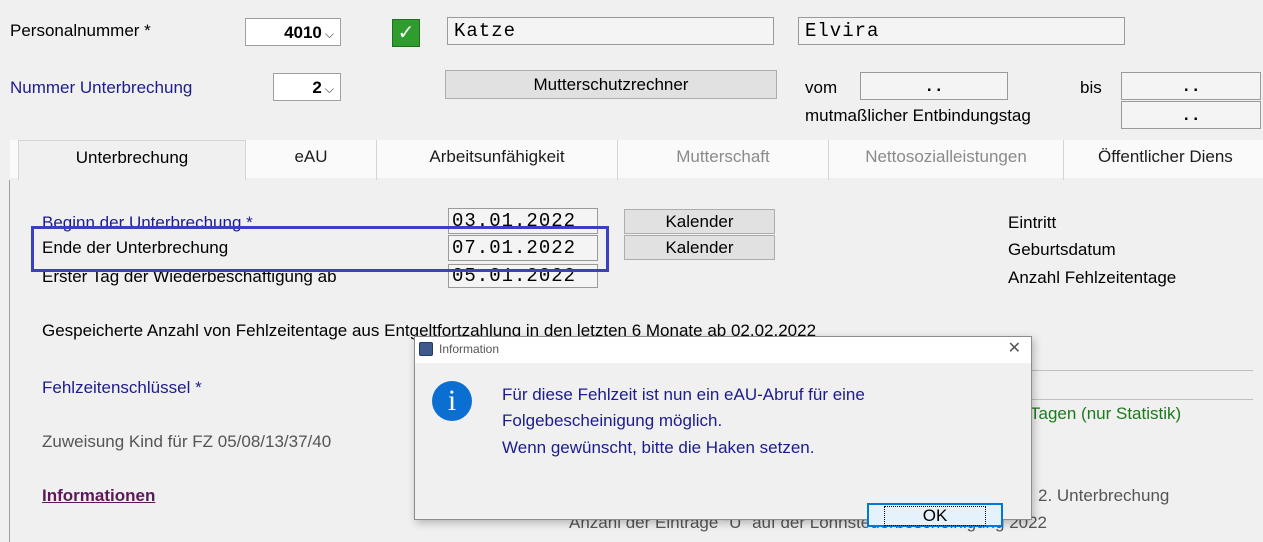 This screenshot has width=1263, height=542. What do you see at coordinates (426, 349) in the screenshot?
I see `app-icon` at bounding box center [426, 349].